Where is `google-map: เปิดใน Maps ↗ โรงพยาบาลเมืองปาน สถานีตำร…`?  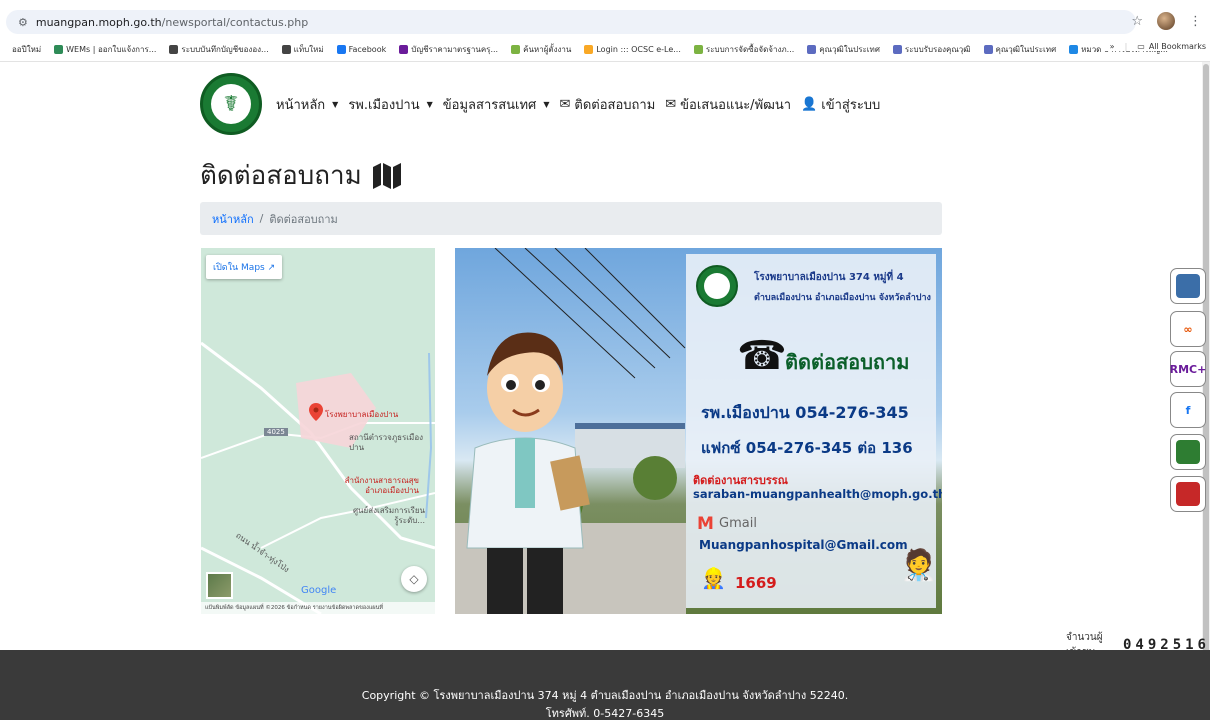 google-map: เปิดใน Maps ↗ โรงพยาบาลเมืองปาน สถานีตำร… is located at coordinates (318, 431).